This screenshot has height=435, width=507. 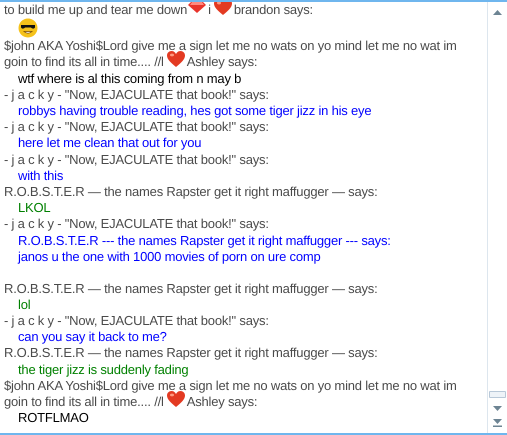 What do you see at coordinates (34, 208) in the screenshot?
I see `message-text: LKOL` at bounding box center [34, 208].